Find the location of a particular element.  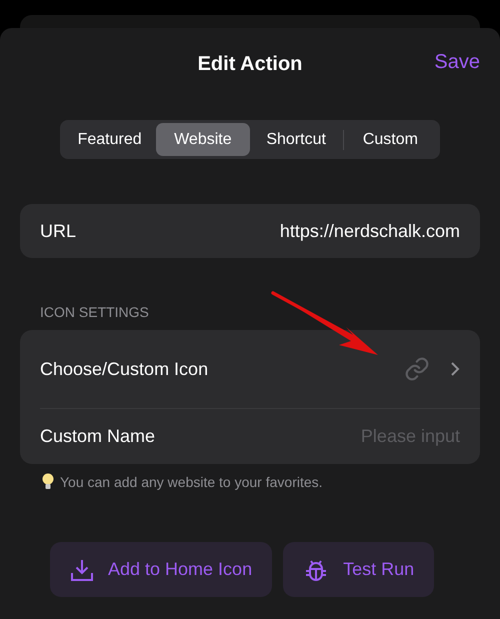

url-label: URL is located at coordinates (59, 231).